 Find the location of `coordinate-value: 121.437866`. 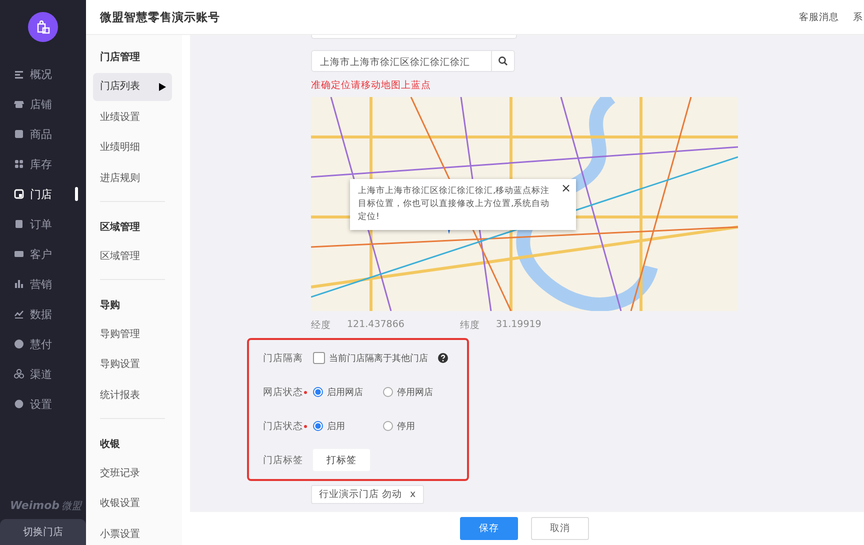

coordinate-value: 121.437866 is located at coordinates (375, 325).